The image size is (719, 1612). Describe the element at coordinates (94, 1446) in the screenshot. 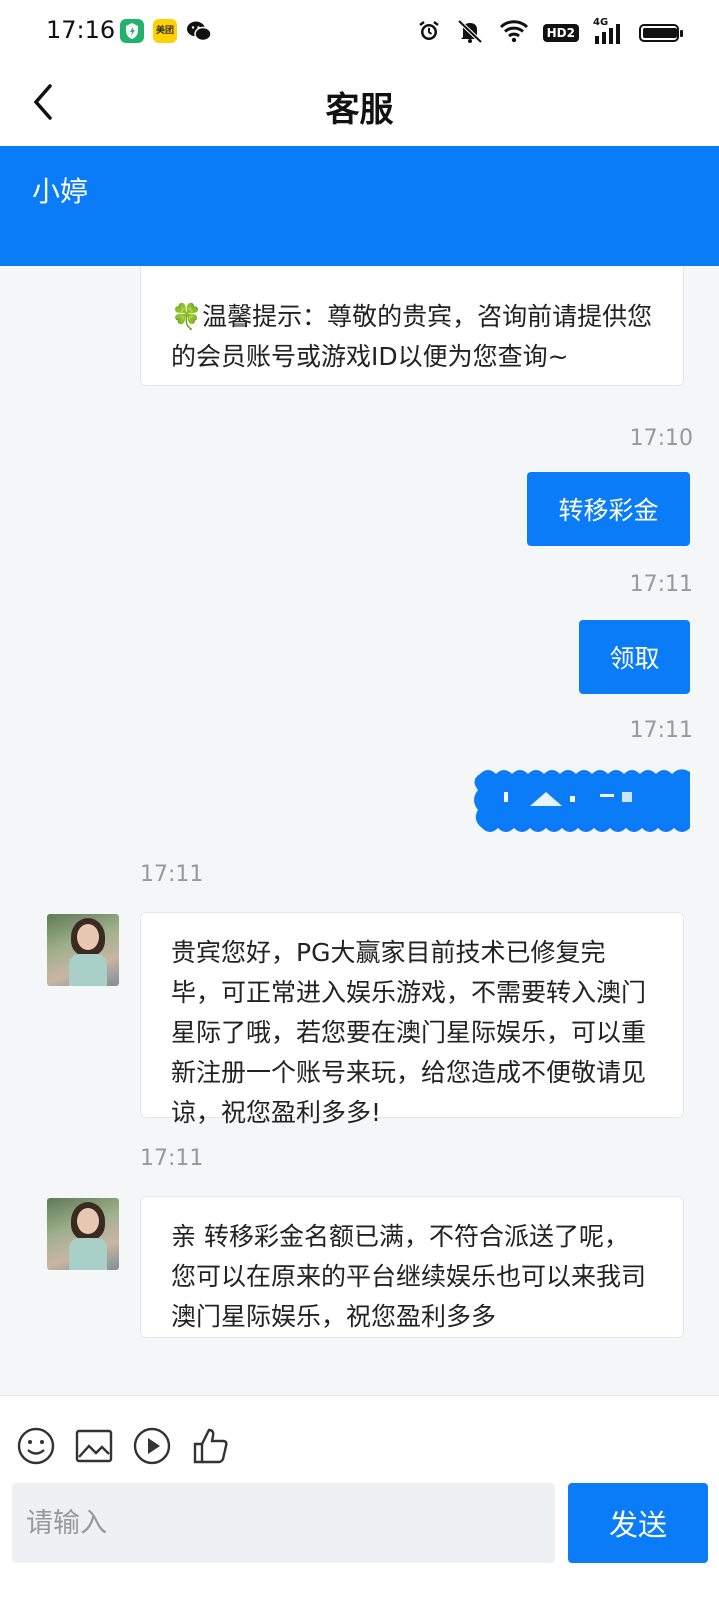

I see `image-icon` at that location.